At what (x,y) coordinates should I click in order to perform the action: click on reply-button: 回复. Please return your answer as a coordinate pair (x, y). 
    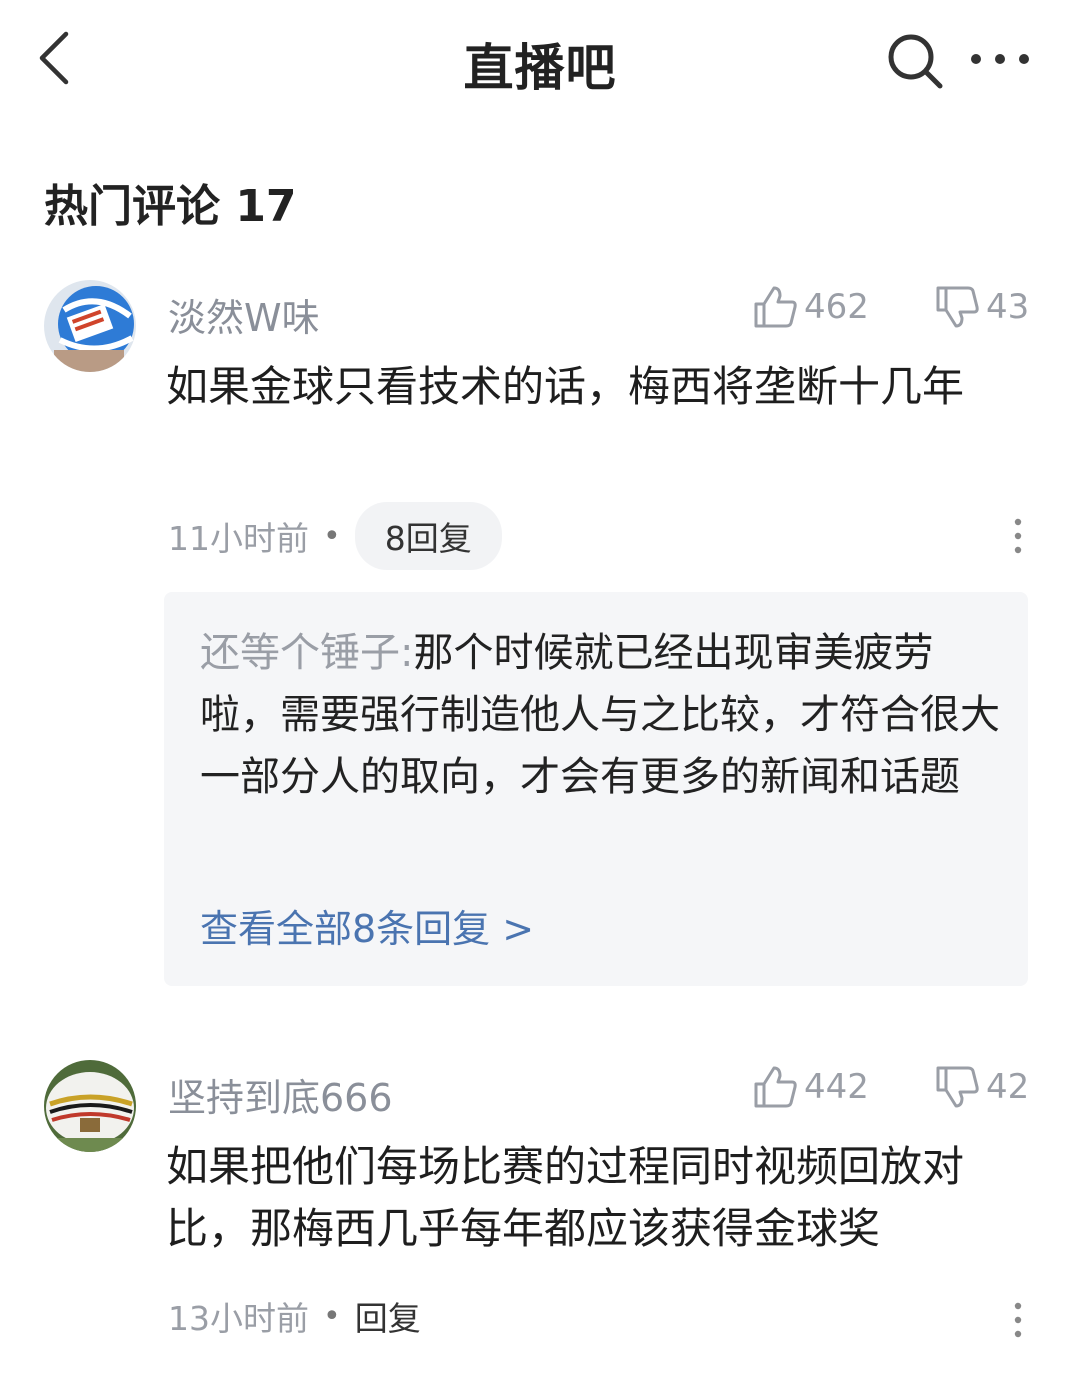
    Looking at the image, I should click on (388, 1316).